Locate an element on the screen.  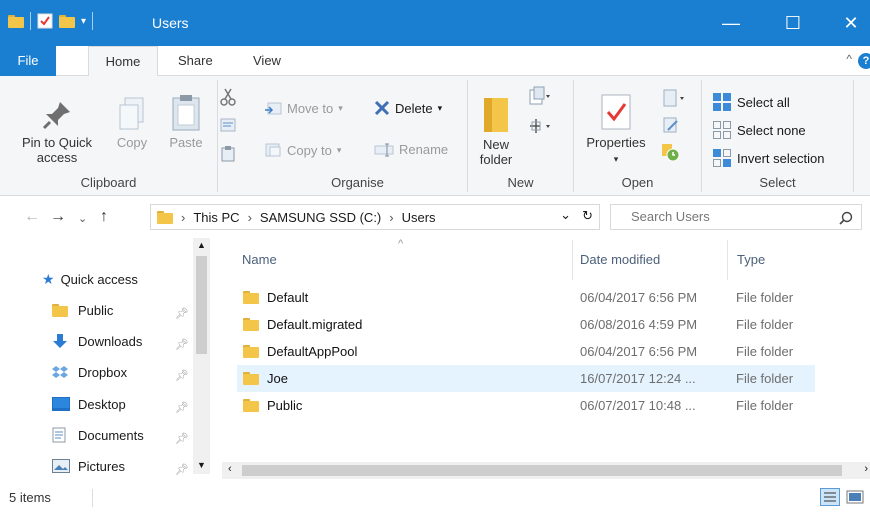
column-header-type: Type is located at coordinates (751, 259).